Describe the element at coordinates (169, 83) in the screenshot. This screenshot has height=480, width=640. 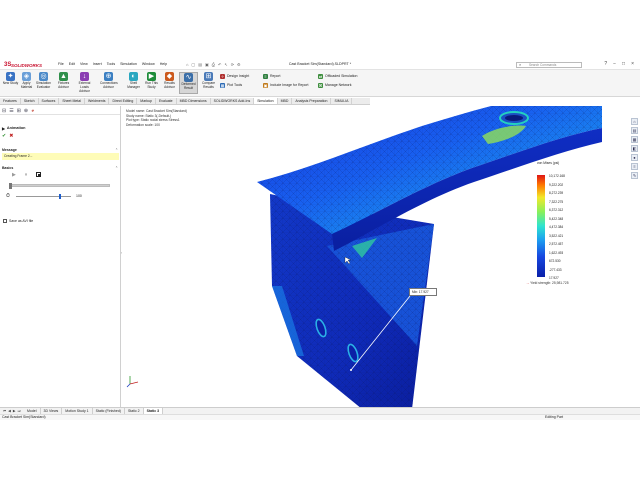
I see `results-advisor-button: ◆ Results Advisor` at that location.